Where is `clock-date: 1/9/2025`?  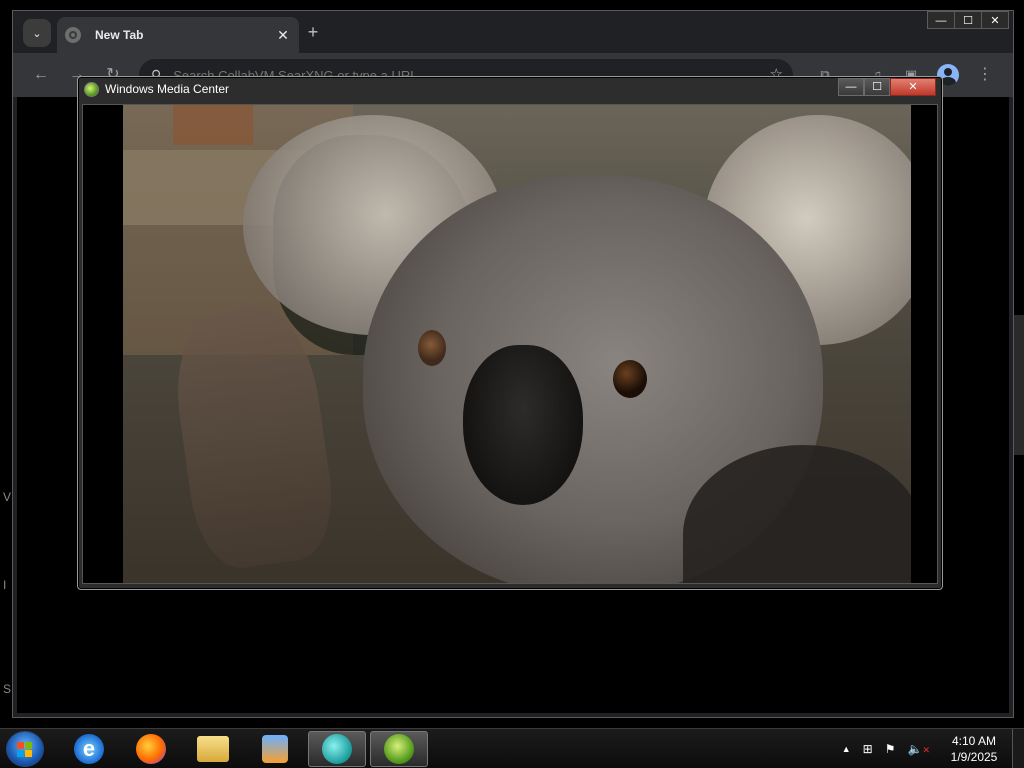 clock-date: 1/9/2025 is located at coordinates (974, 757).